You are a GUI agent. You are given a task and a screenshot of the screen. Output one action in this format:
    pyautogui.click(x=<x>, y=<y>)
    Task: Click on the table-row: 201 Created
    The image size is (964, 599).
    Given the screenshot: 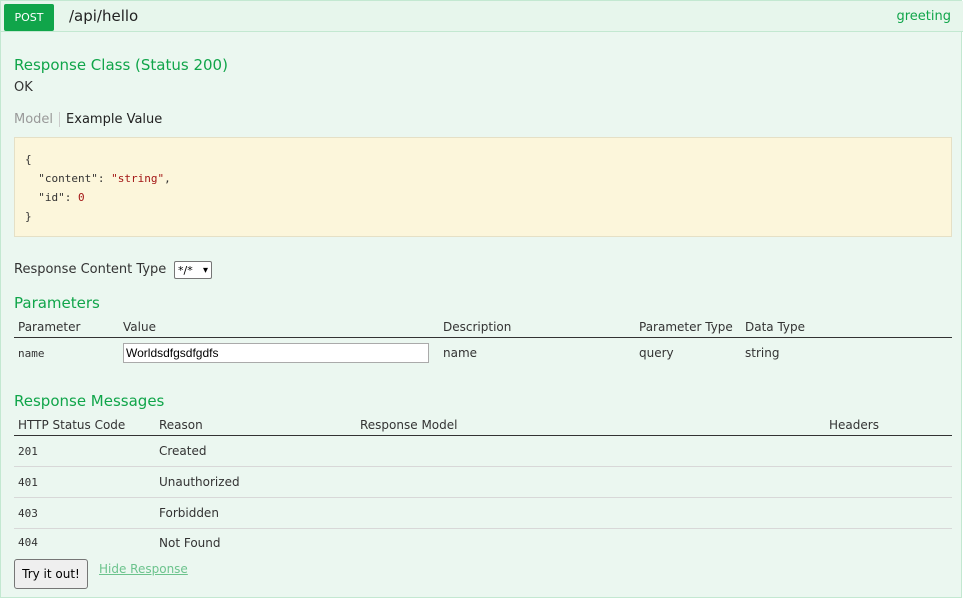 What is the action you would take?
    pyautogui.click(x=483, y=451)
    